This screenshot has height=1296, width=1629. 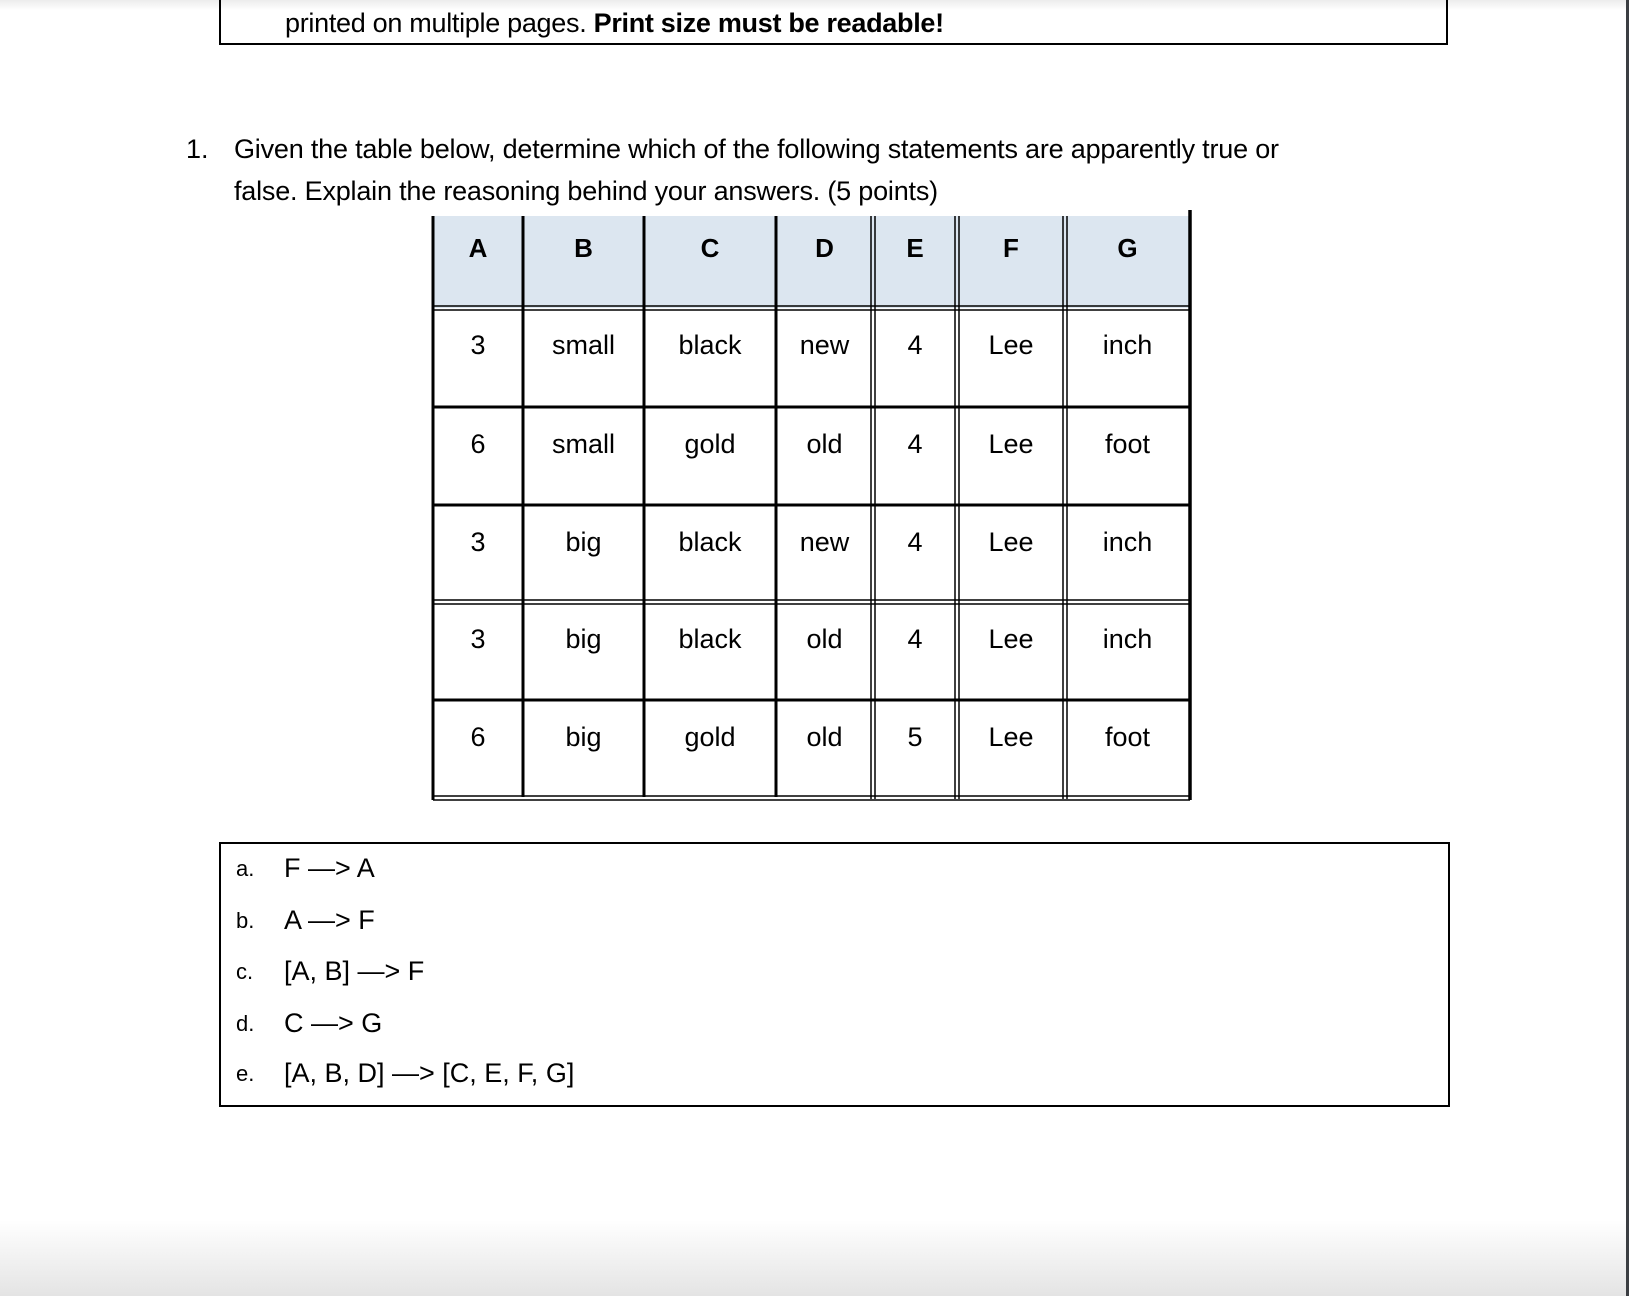 I want to click on instructions-bold-text: Print size must be readable!, so click(x=769, y=23).